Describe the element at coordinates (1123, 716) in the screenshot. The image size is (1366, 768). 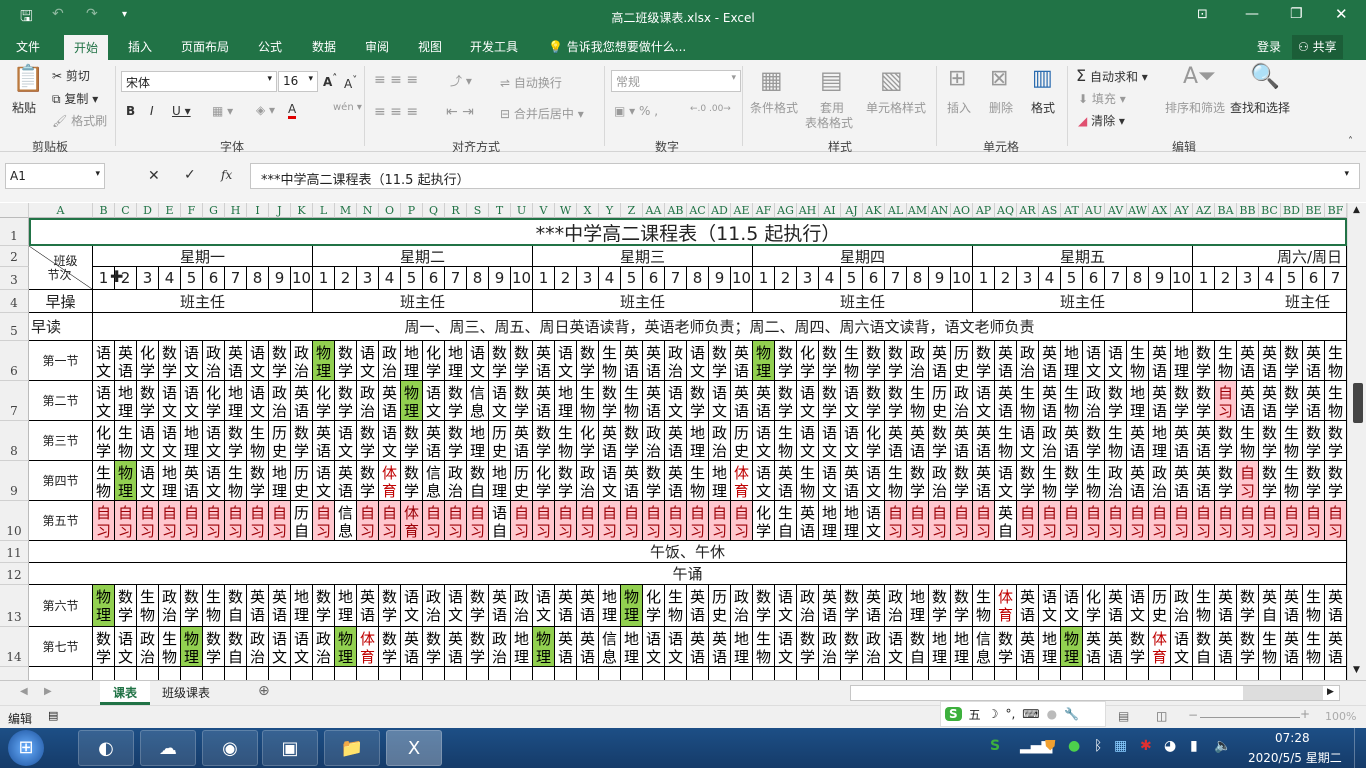
I see `page-layout-view-icon: ▤` at that location.